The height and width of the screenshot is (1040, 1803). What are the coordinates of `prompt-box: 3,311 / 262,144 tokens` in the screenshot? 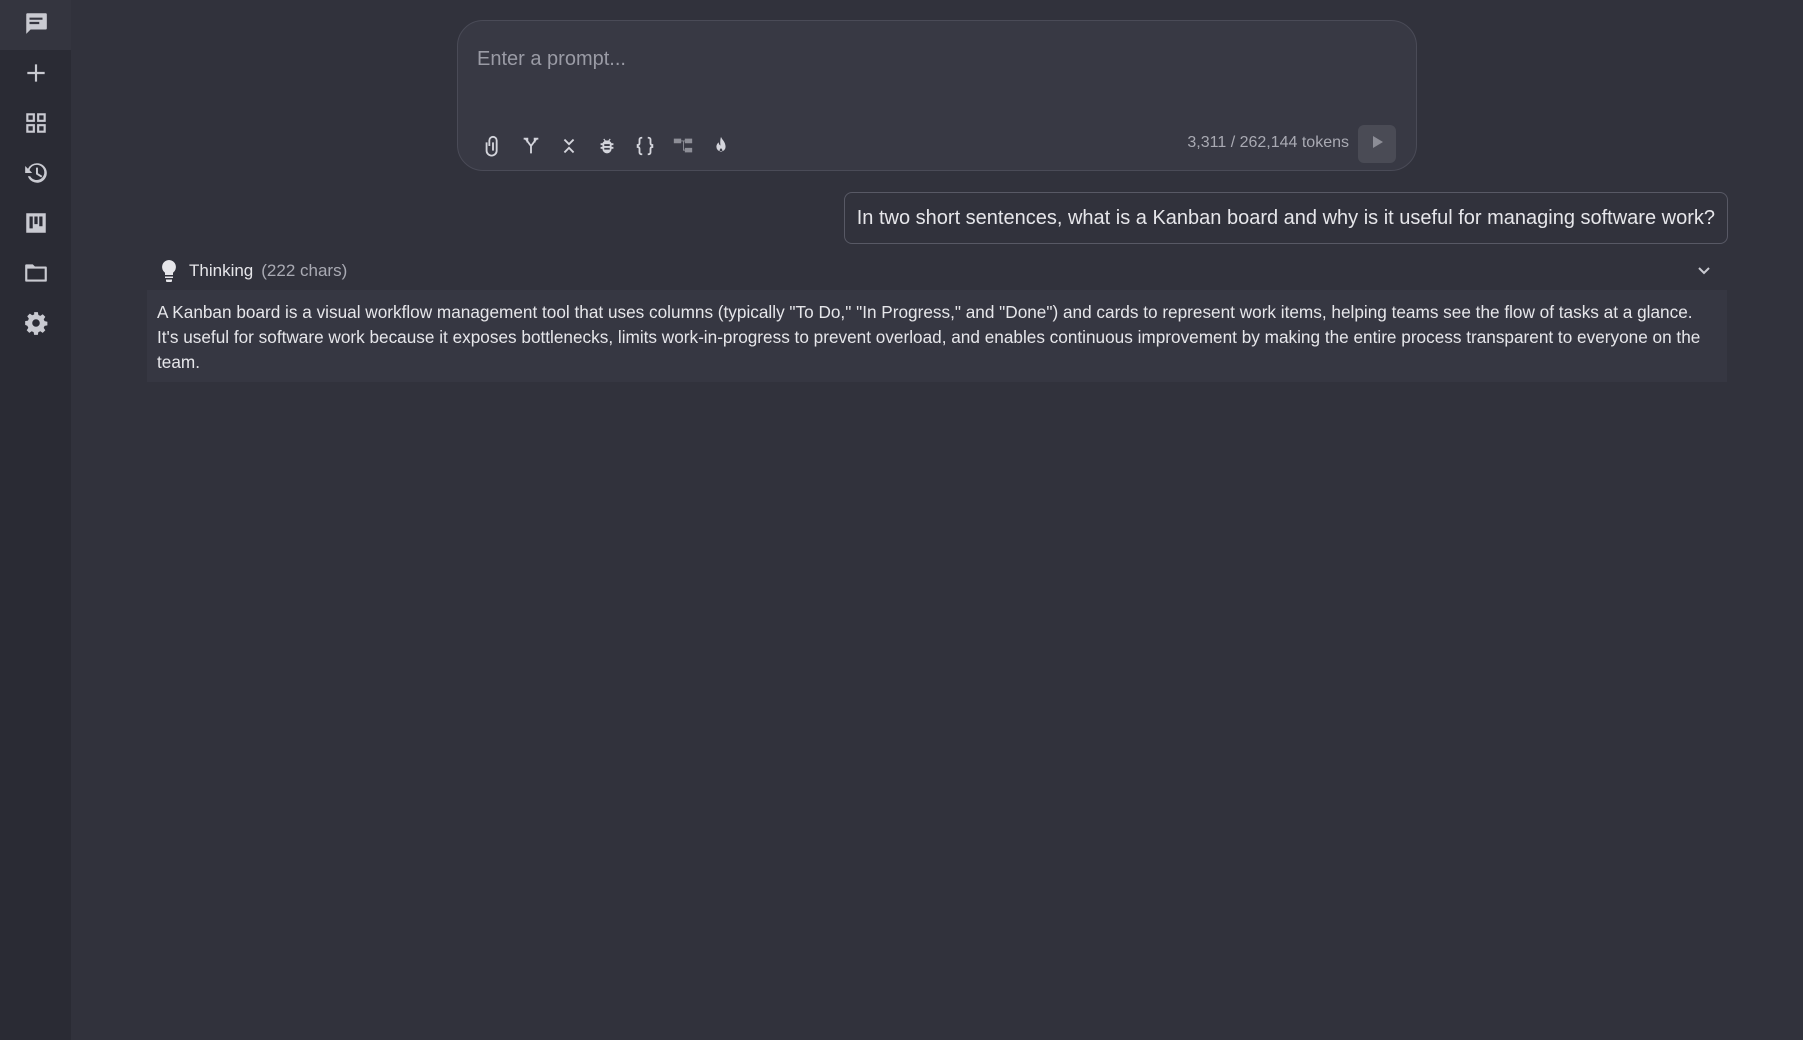 It's located at (937, 95).